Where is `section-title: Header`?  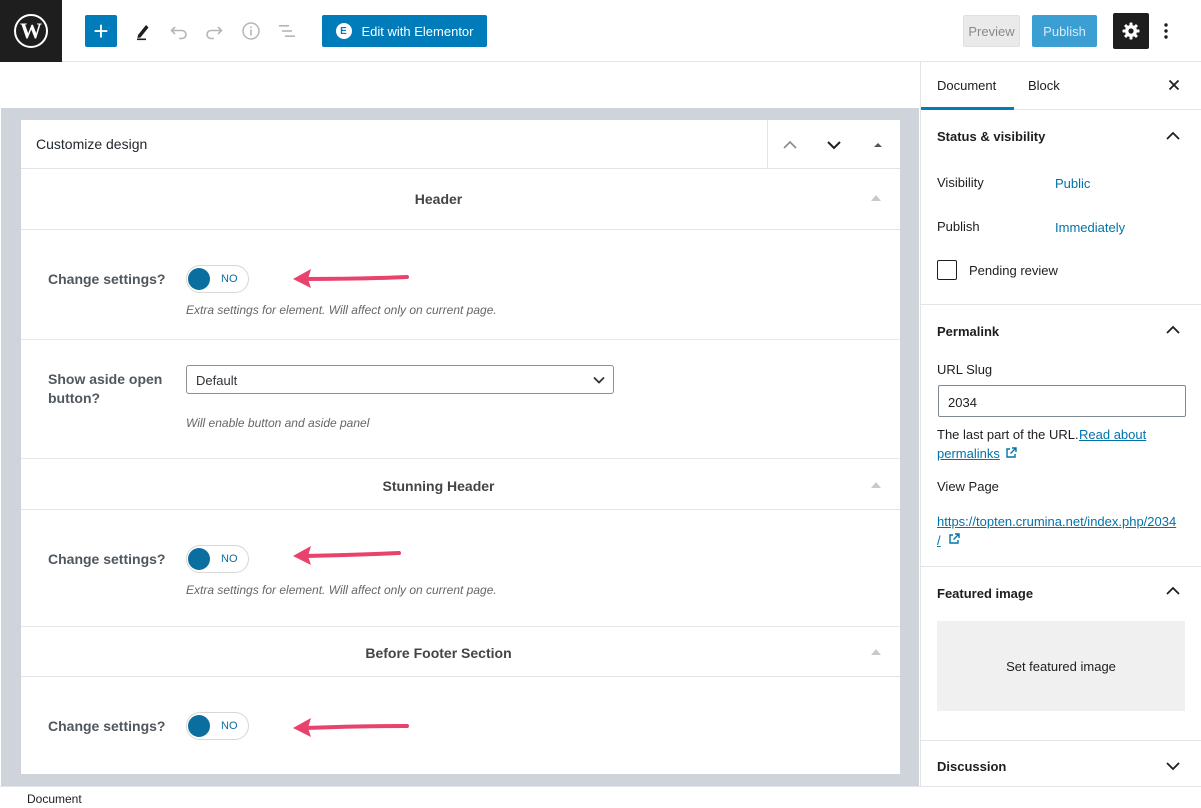
section-title: Header is located at coordinates (438, 199).